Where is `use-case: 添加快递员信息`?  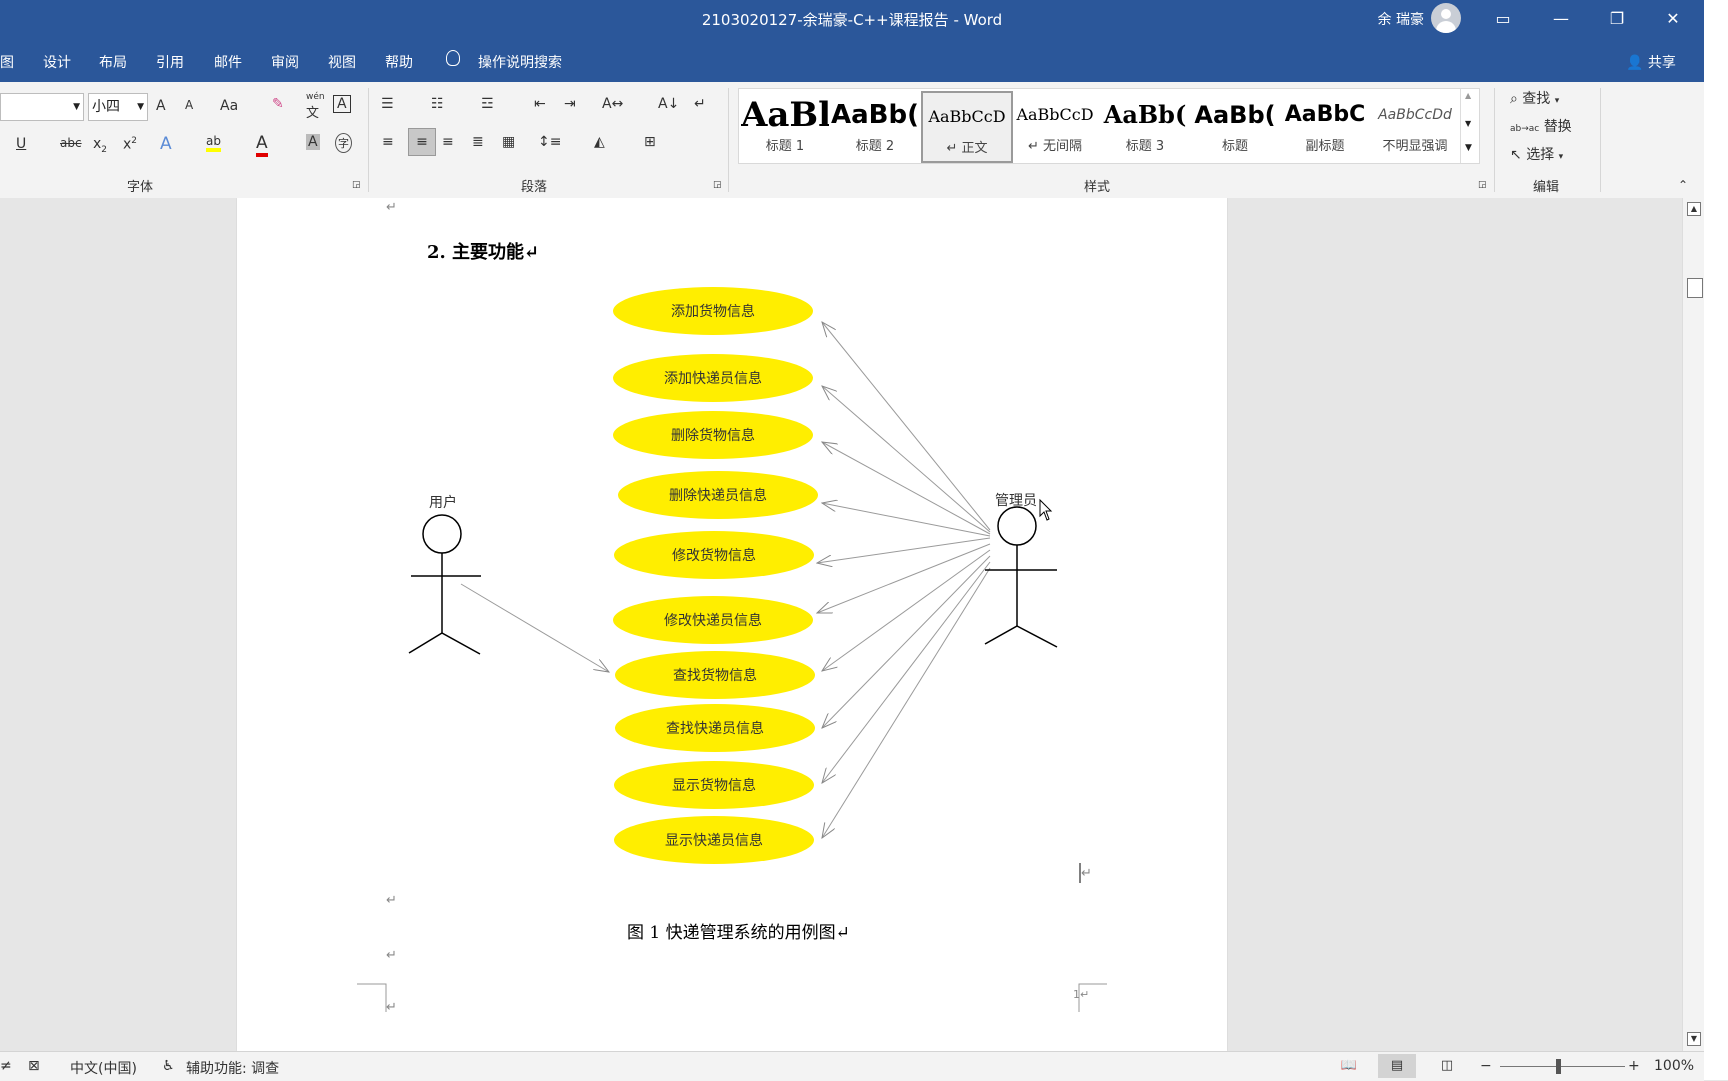
use-case: 添加快递员信息 is located at coordinates (713, 378).